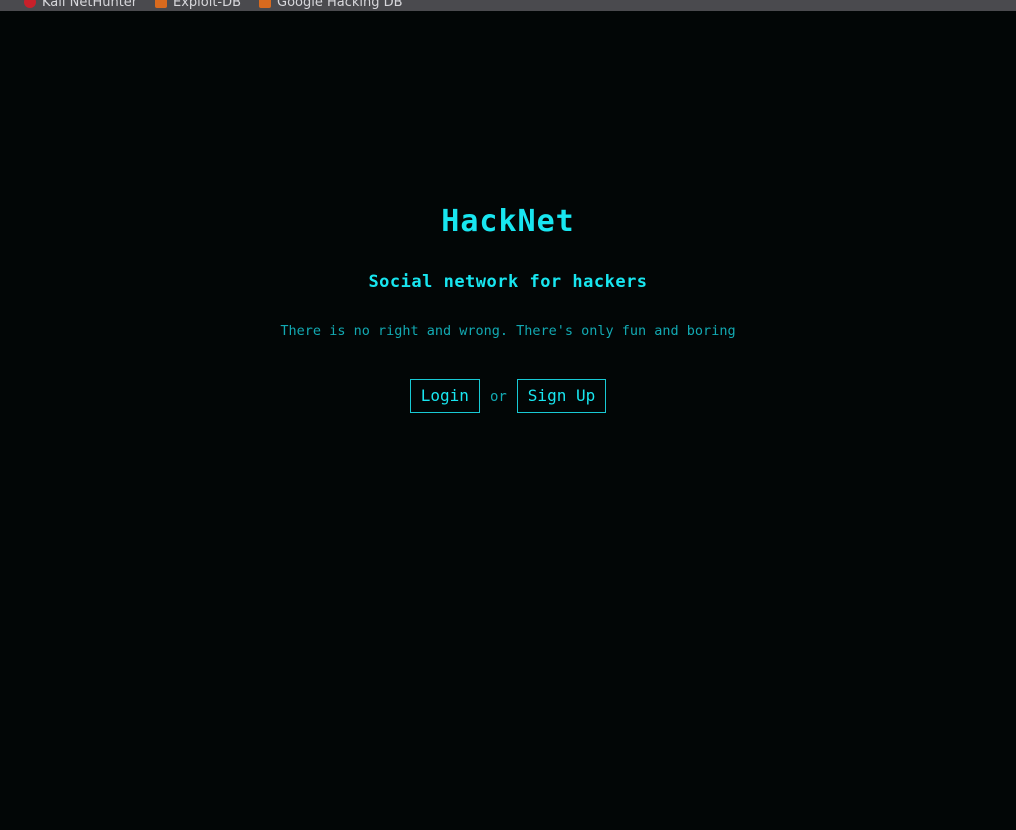 This screenshot has height=830, width=1016. What do you see at coordinates (265, 4) in the screenshot?
I see `ghdb-icon` at bounding box center [265, 4].